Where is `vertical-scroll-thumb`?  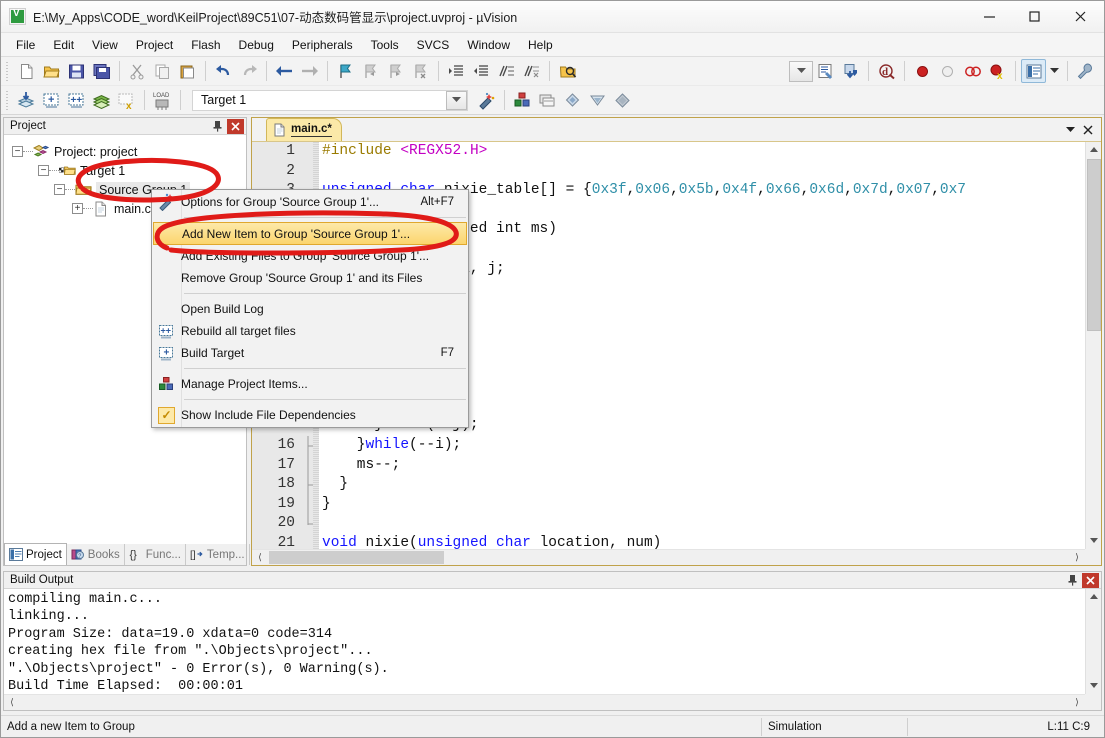
vertical-scroll-thumb is located at coordinates (1094, 245).